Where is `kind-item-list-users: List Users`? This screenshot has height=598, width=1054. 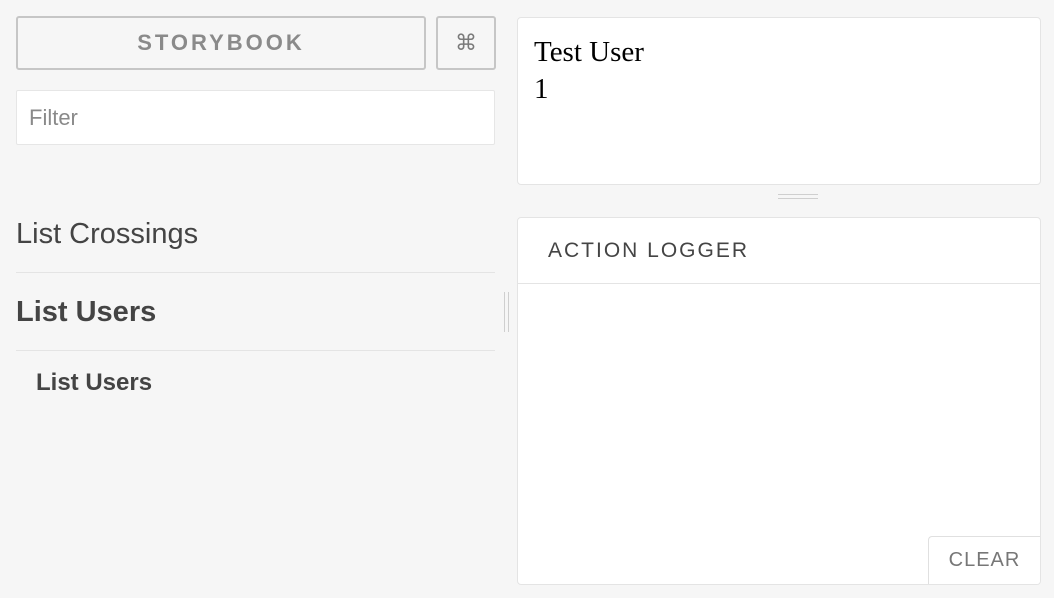
kind-item-list-users: List Users is located at coordinates (255, 312).